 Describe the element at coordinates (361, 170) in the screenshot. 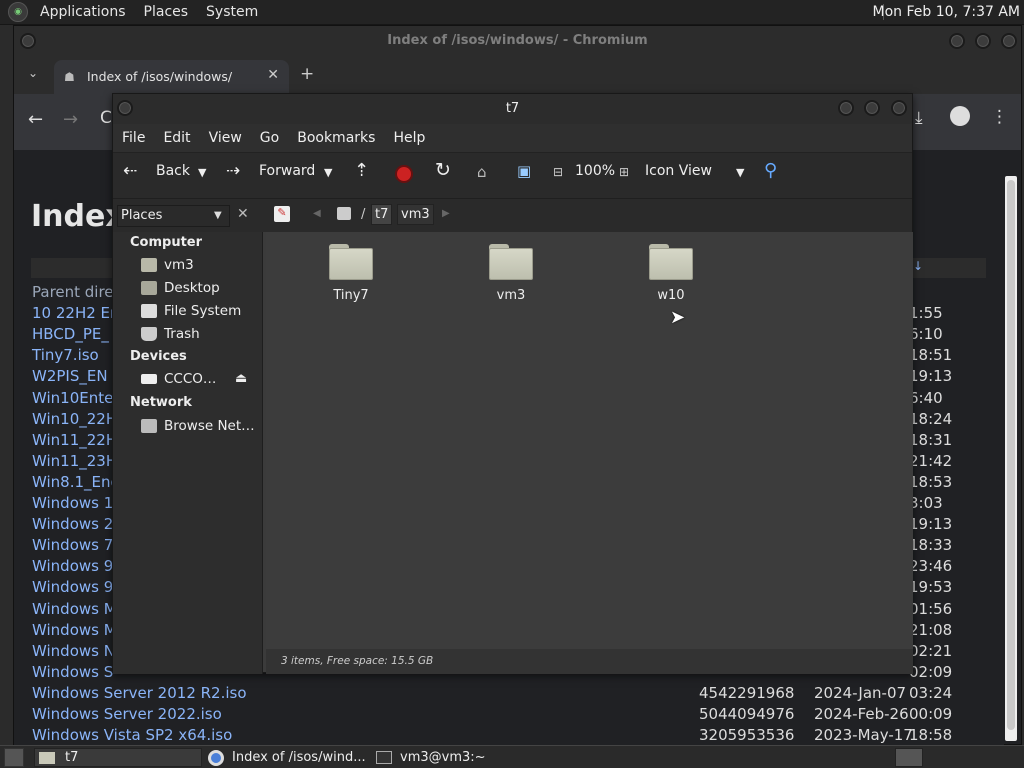

I see `up-icon: ⇡` at that location.